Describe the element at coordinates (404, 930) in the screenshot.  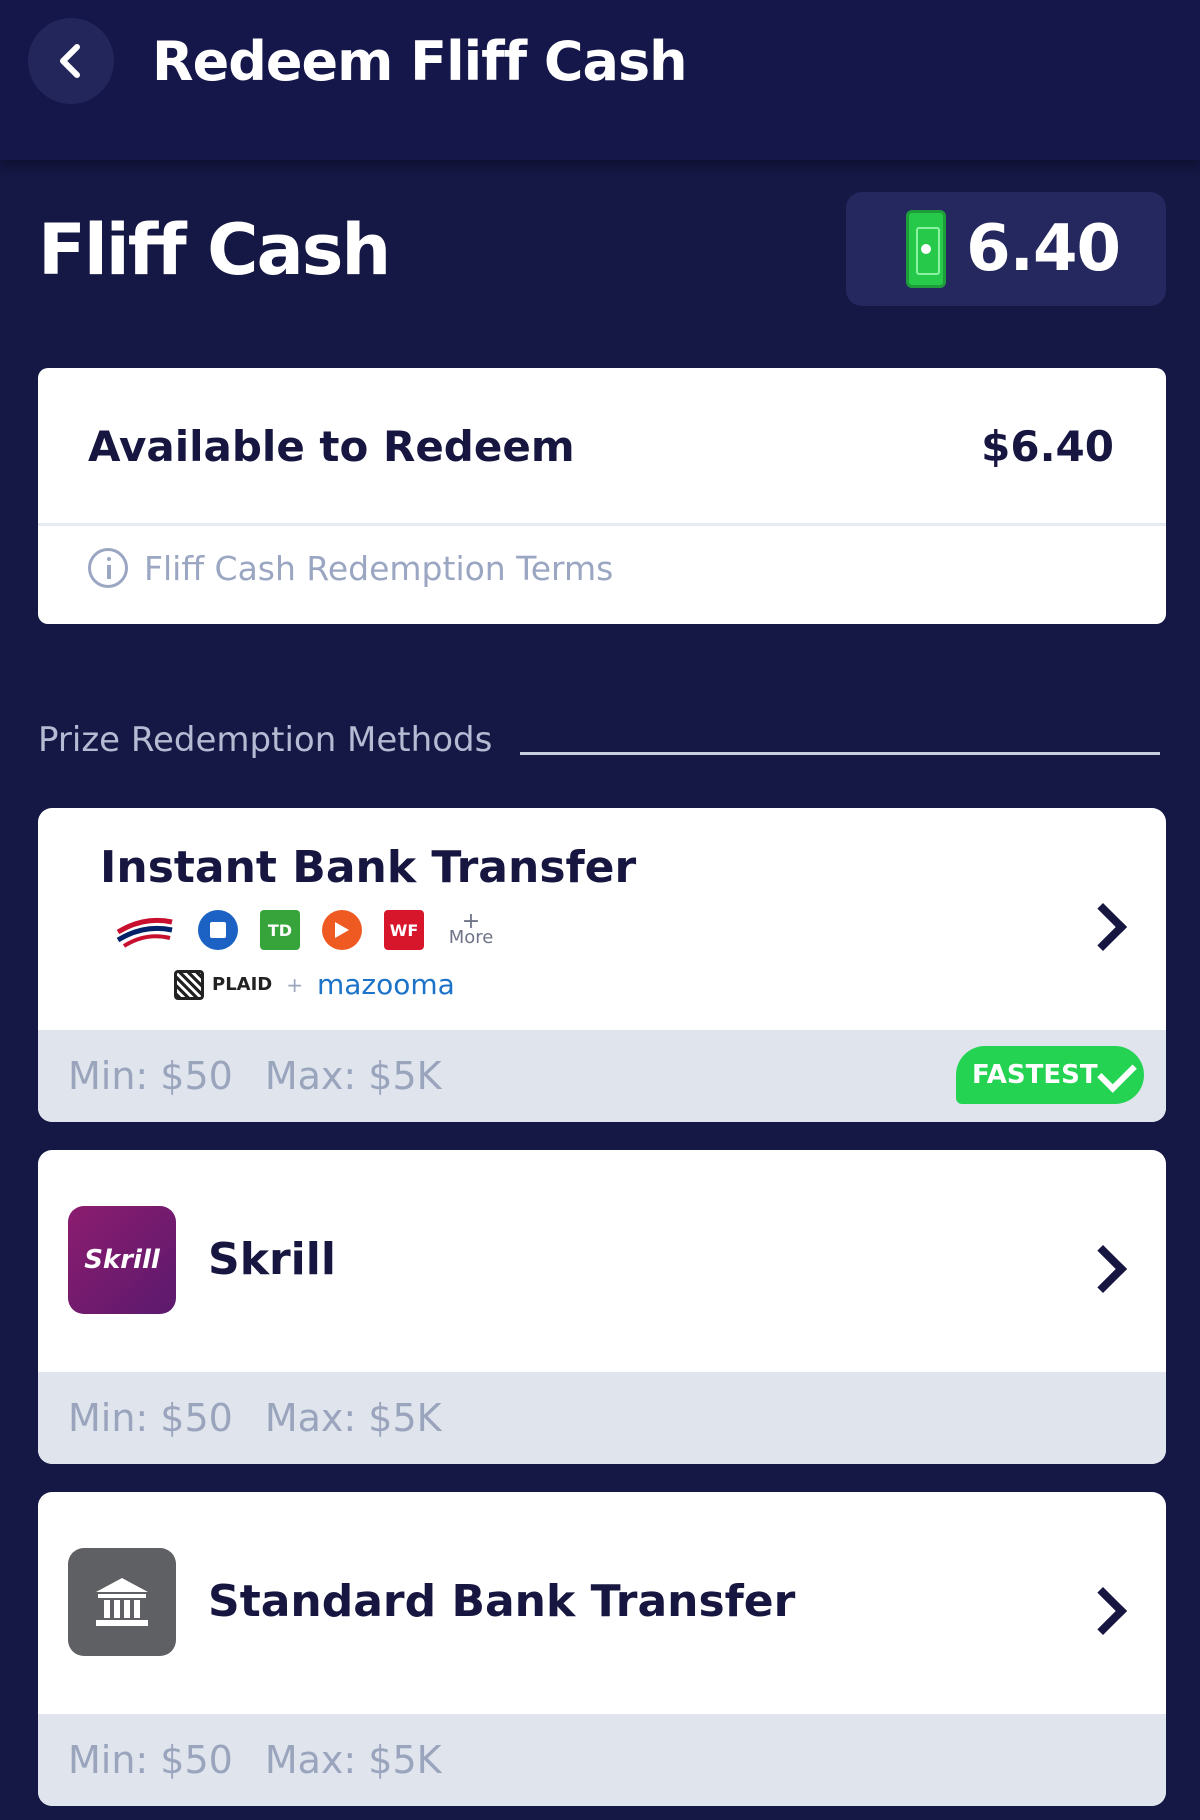
I see `wells-fargo-icon: WF` at that location.